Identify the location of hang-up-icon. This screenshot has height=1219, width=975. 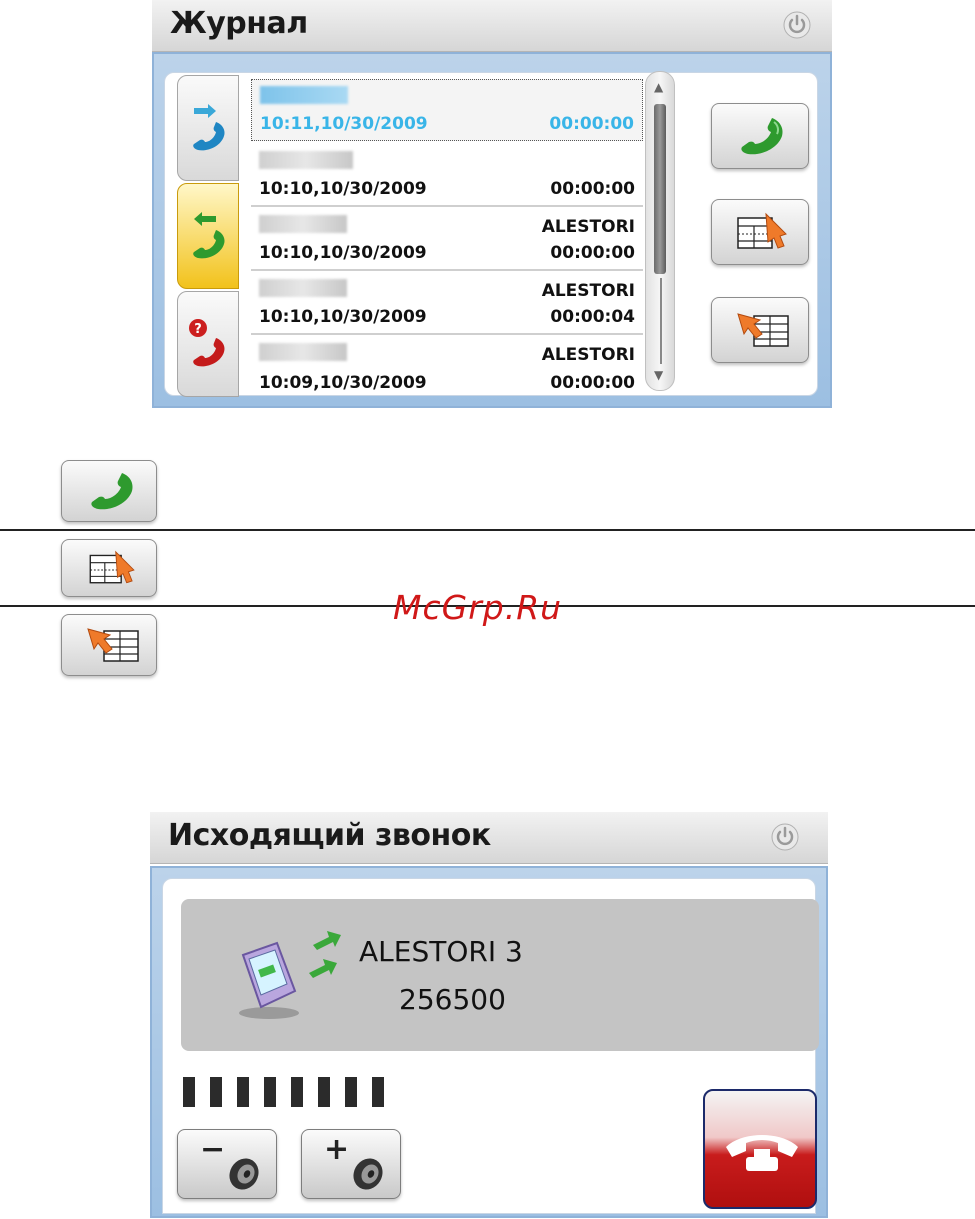
(762, 1153).